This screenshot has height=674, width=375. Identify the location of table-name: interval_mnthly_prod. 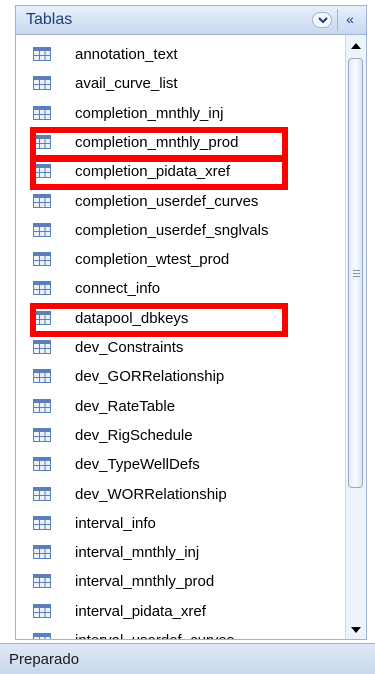
(145, 582).